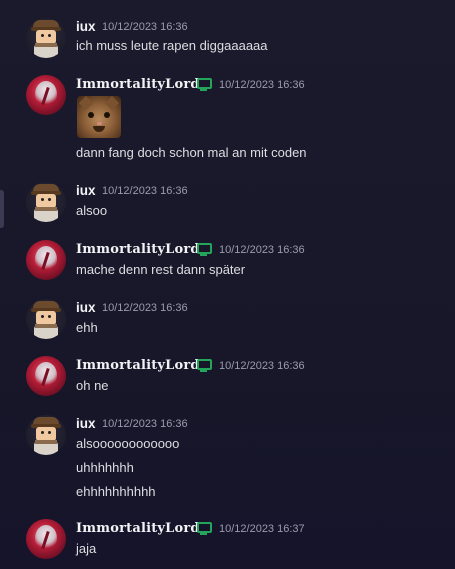 The height and width of the screenshot is (569, 455). I want to click on message-text: ich muss leute rapen diggaaaaaa, so click(172, 45).